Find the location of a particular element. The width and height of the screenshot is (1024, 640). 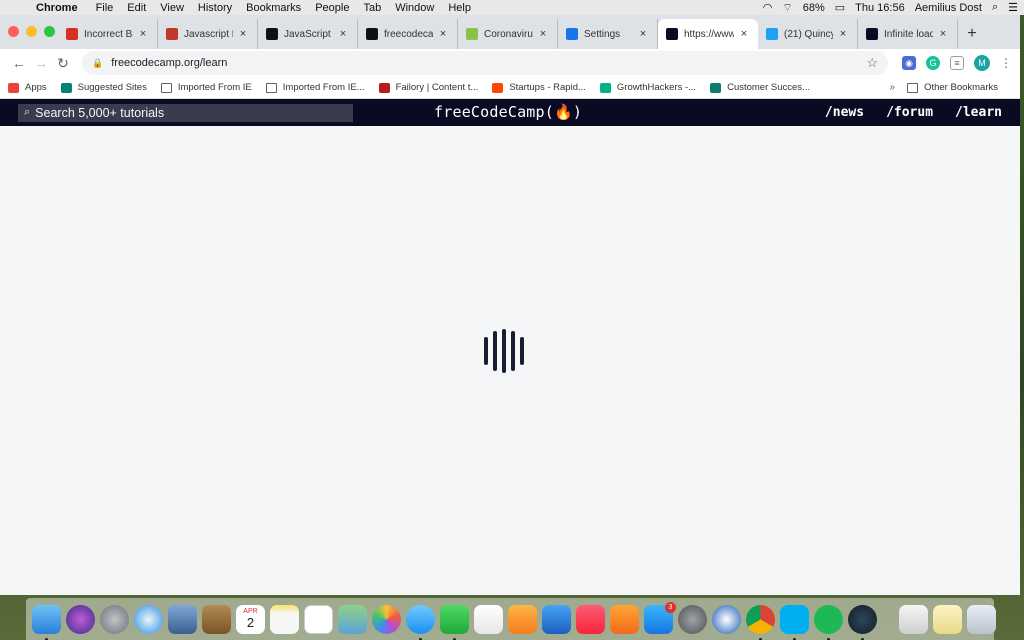

camera-extension-icon: ◉ is located at coordinates (909, 63).